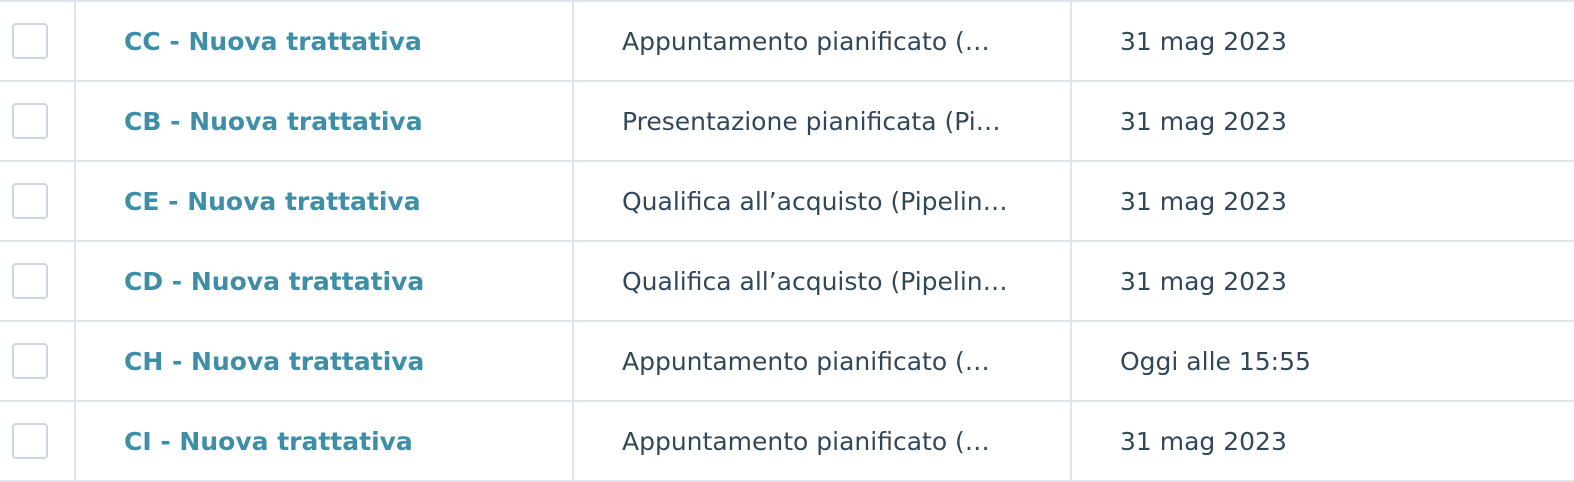 The height and width of the screenshot is (482, 1574). I want to click on deal-name-link: CI - Nuova trattativa, so click(268, 441).